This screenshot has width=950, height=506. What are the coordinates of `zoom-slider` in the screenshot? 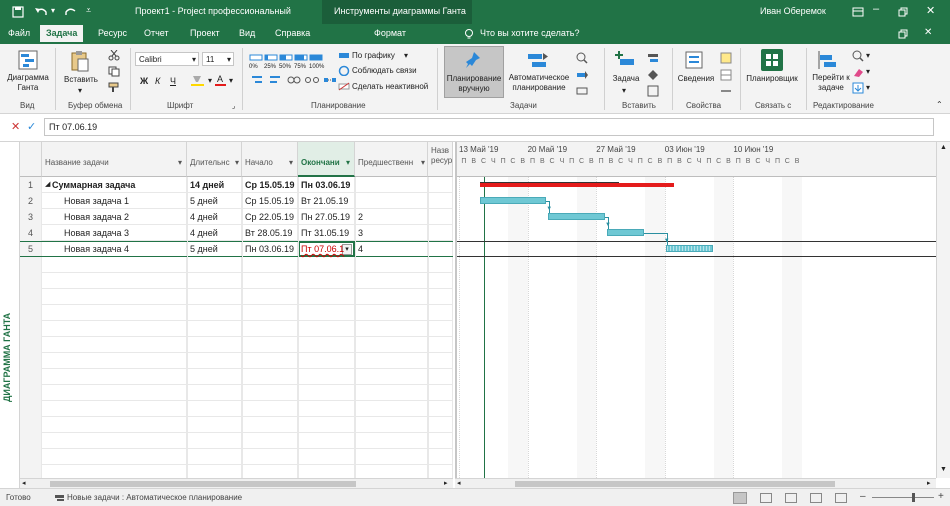 It's located at (903, 497).